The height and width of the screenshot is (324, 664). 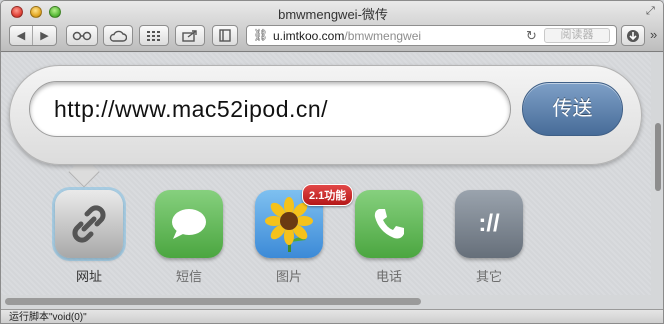 I want to click on sidebar-button, so click(x=225, y=35).